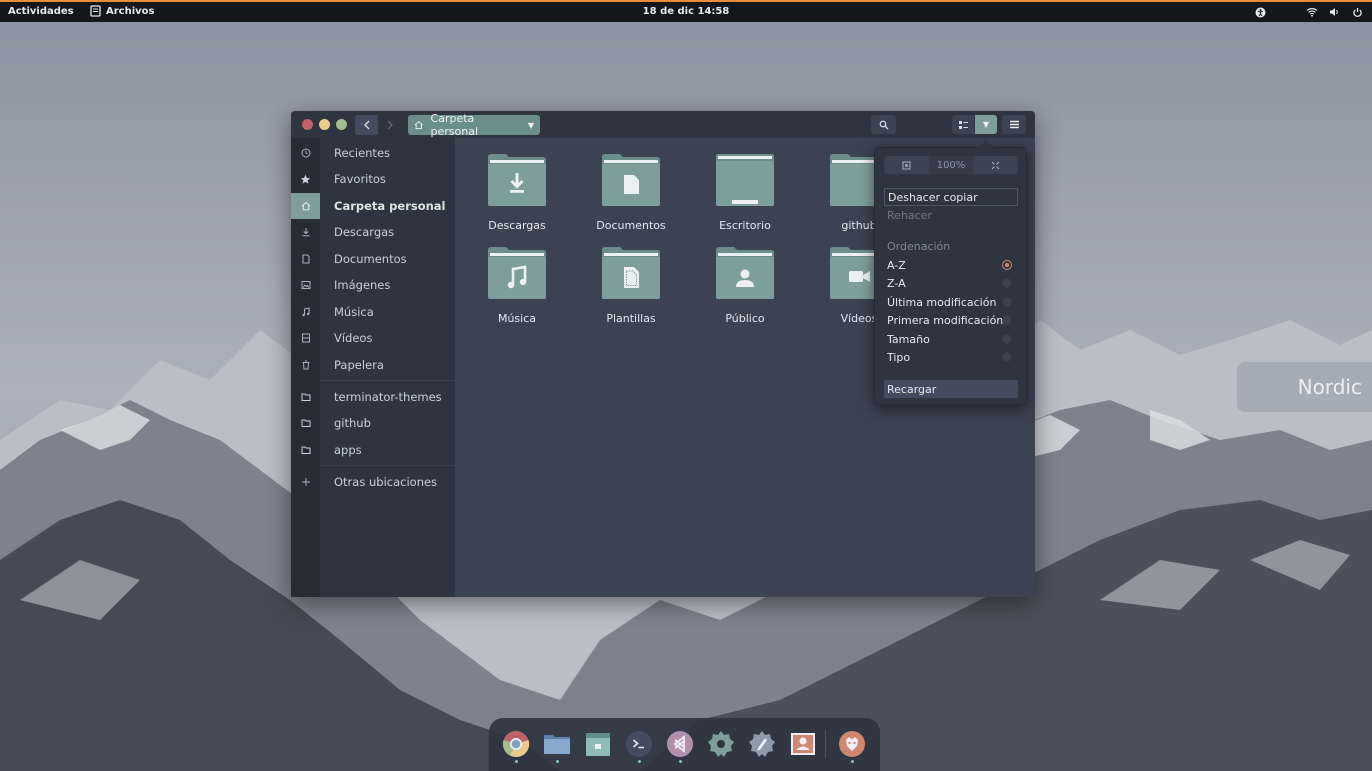  What do you see at coordinates (951, 357) in the screenshot?
I see `sort-option-type: Tipo` at bounding box center [951, 357].